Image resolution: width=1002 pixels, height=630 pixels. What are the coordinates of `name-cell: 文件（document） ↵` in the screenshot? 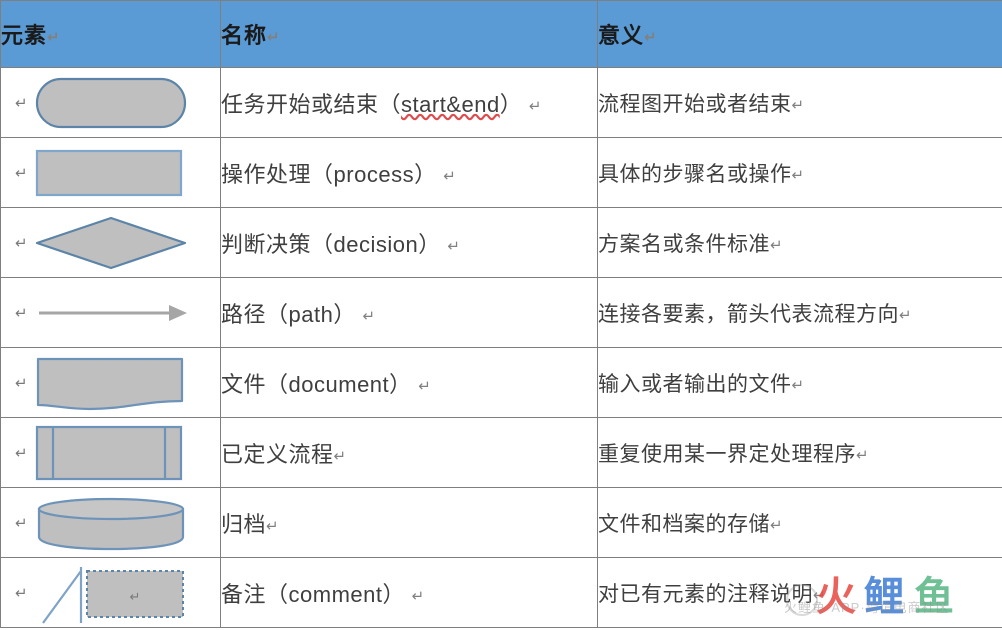 It's located at (409, 383).